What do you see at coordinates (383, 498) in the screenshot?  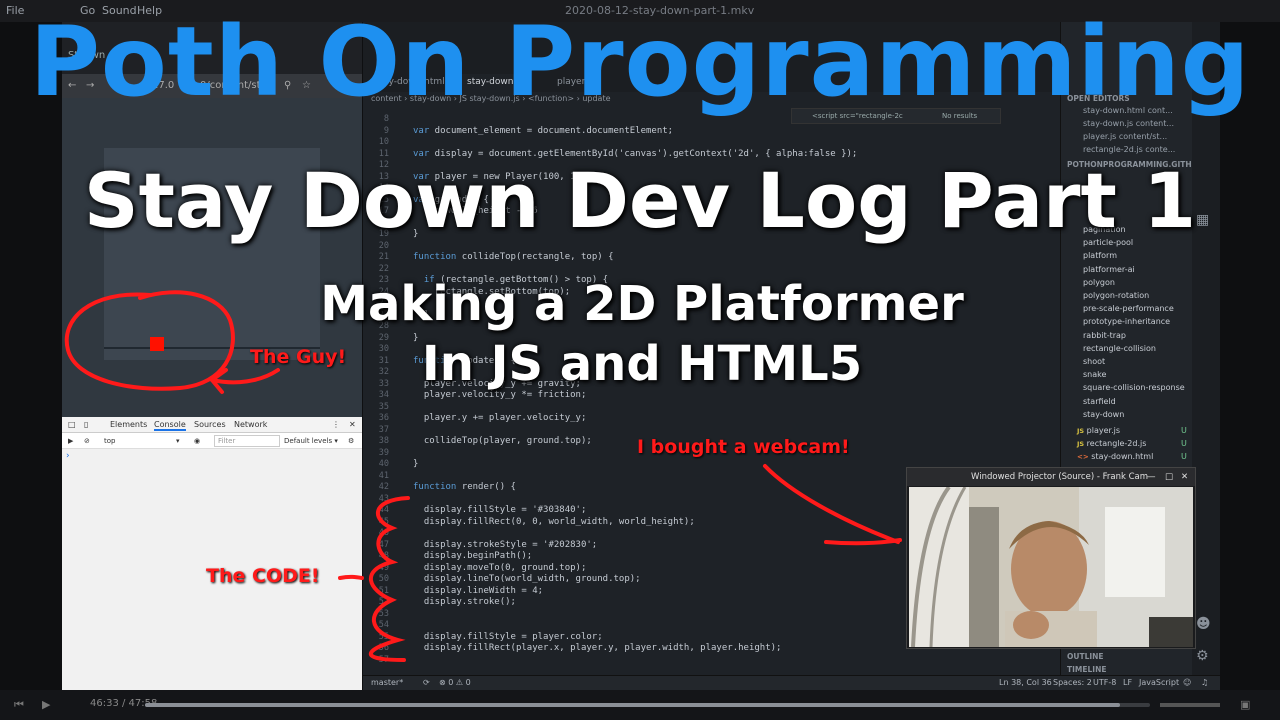 I see `line-number: 43` at bounding box center [383, 498].